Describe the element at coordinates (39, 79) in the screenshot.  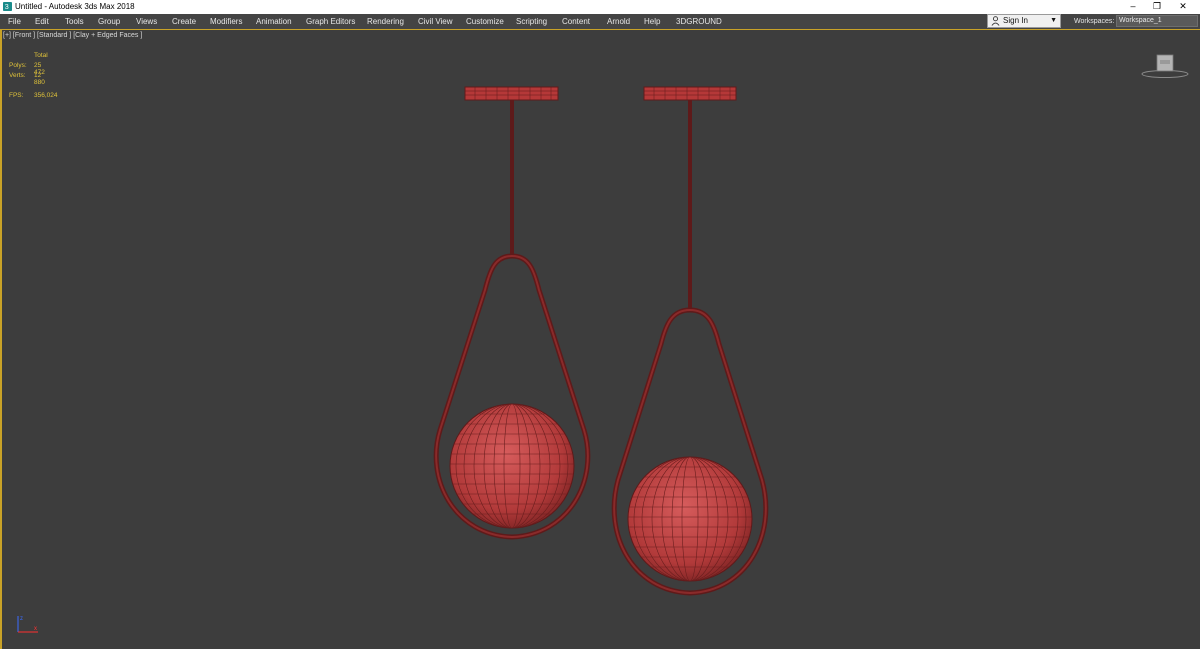
I see `verts-value: 12 880` at that location.